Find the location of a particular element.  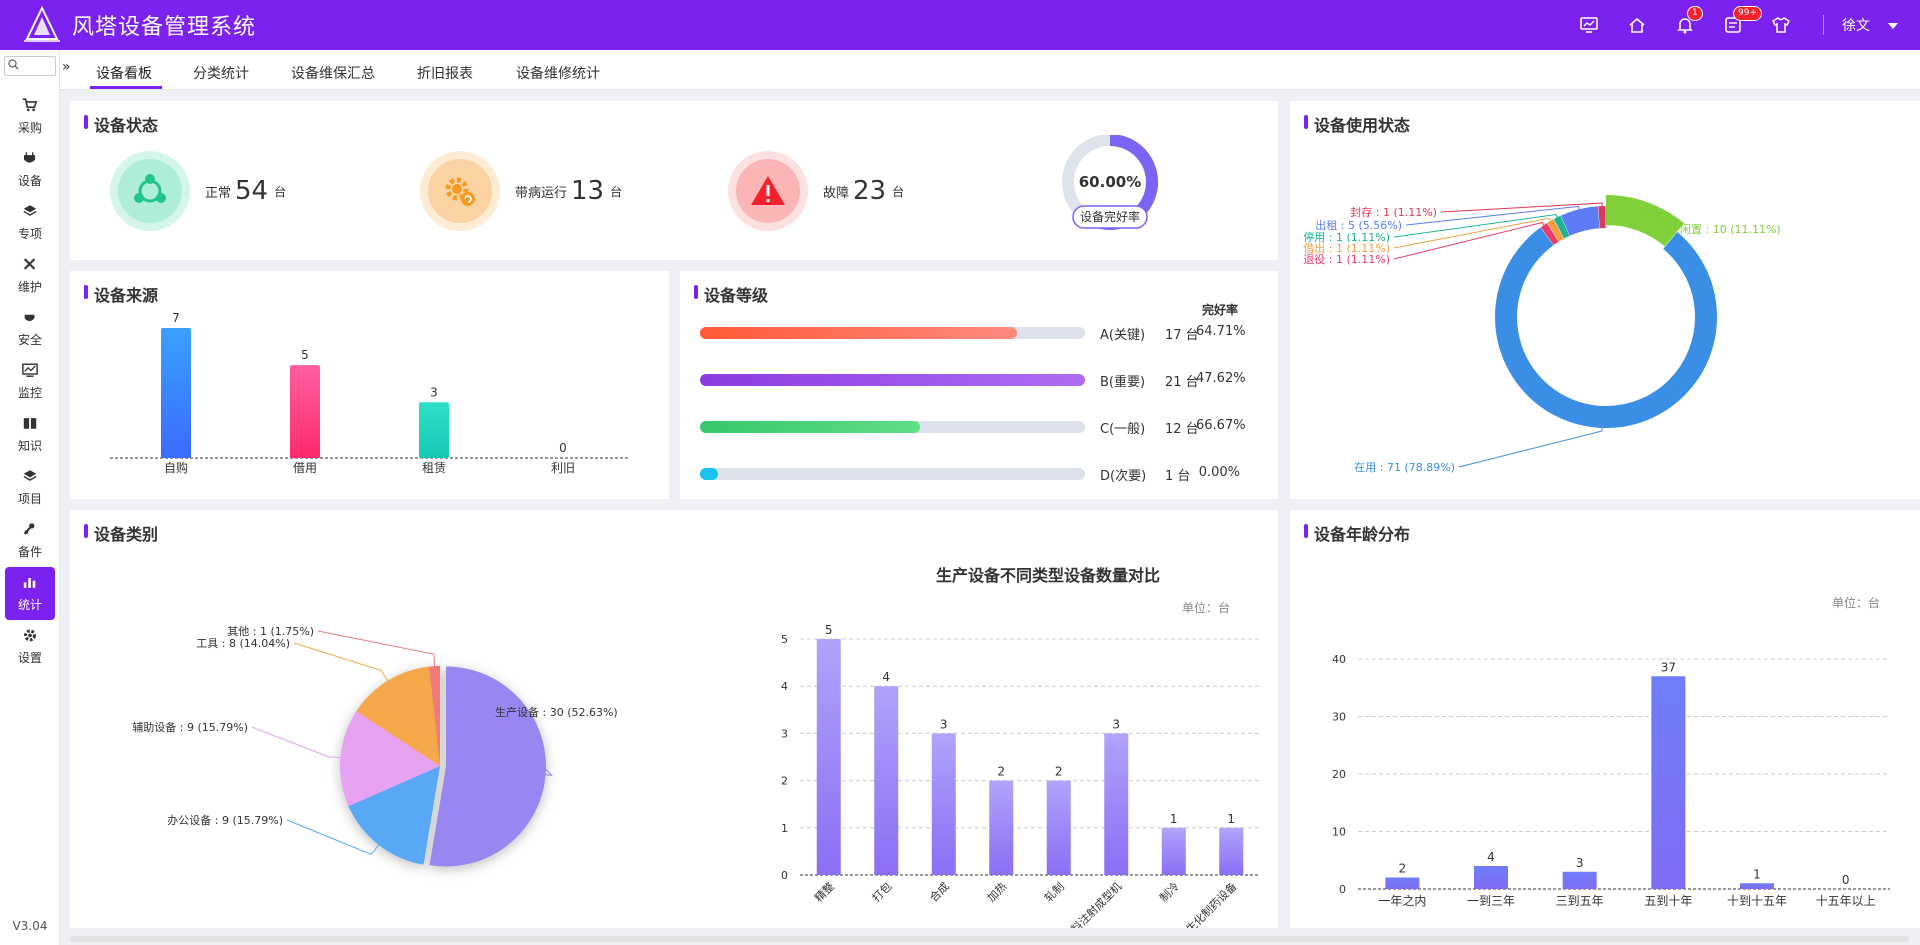

bell-badge: 1 is located at coordinates (1695, 13).